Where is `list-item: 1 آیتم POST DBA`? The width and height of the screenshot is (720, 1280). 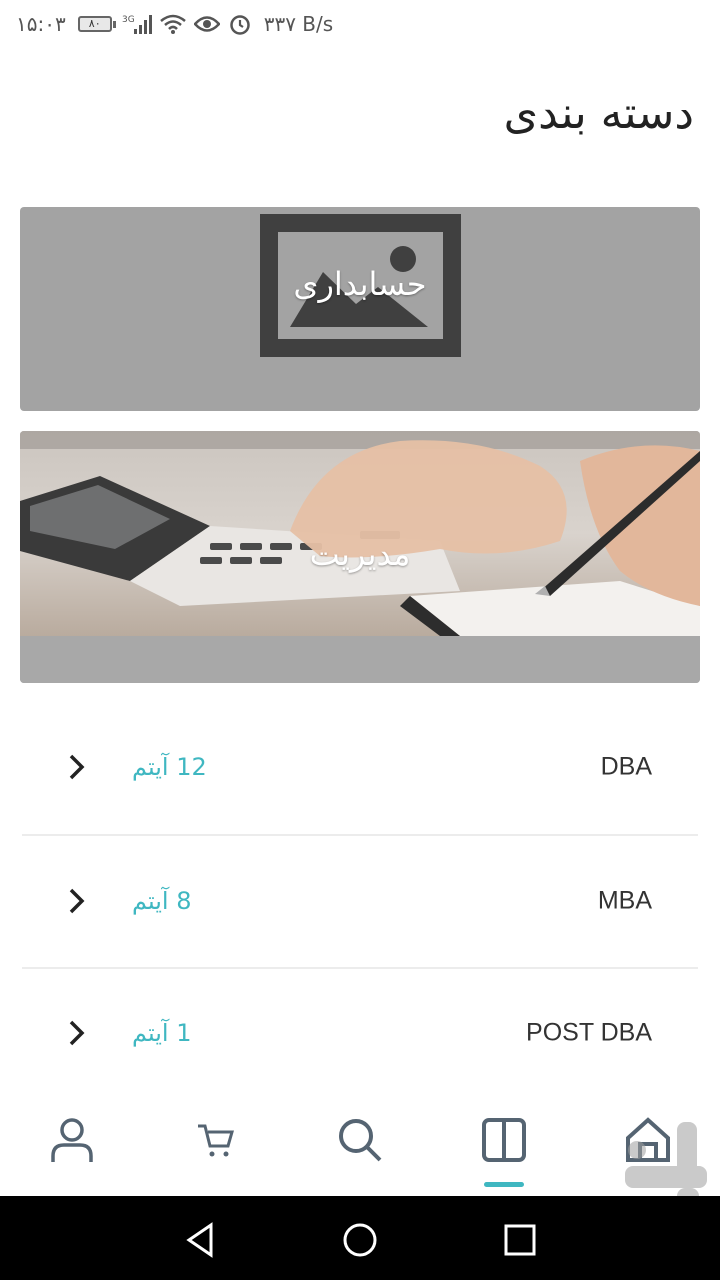 list-item: 1 آیتم POST DBA is located at coordinates (360, 1032).